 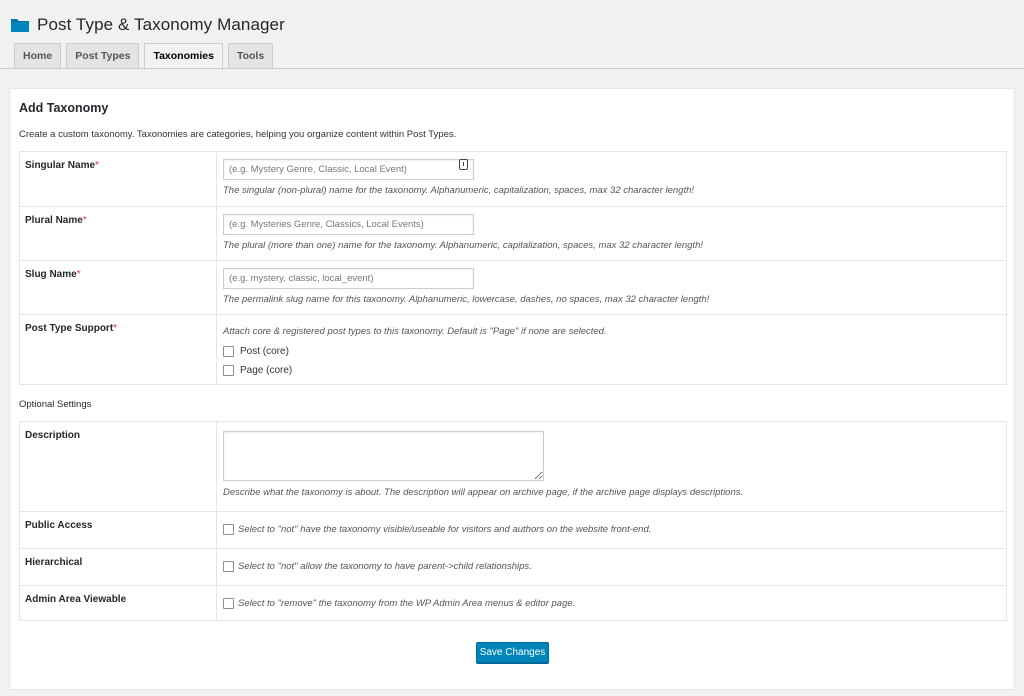 What do you see at coordinates (512, 68) in the screenshot?
I see `tab-divider` at bounding box center [512, 68].